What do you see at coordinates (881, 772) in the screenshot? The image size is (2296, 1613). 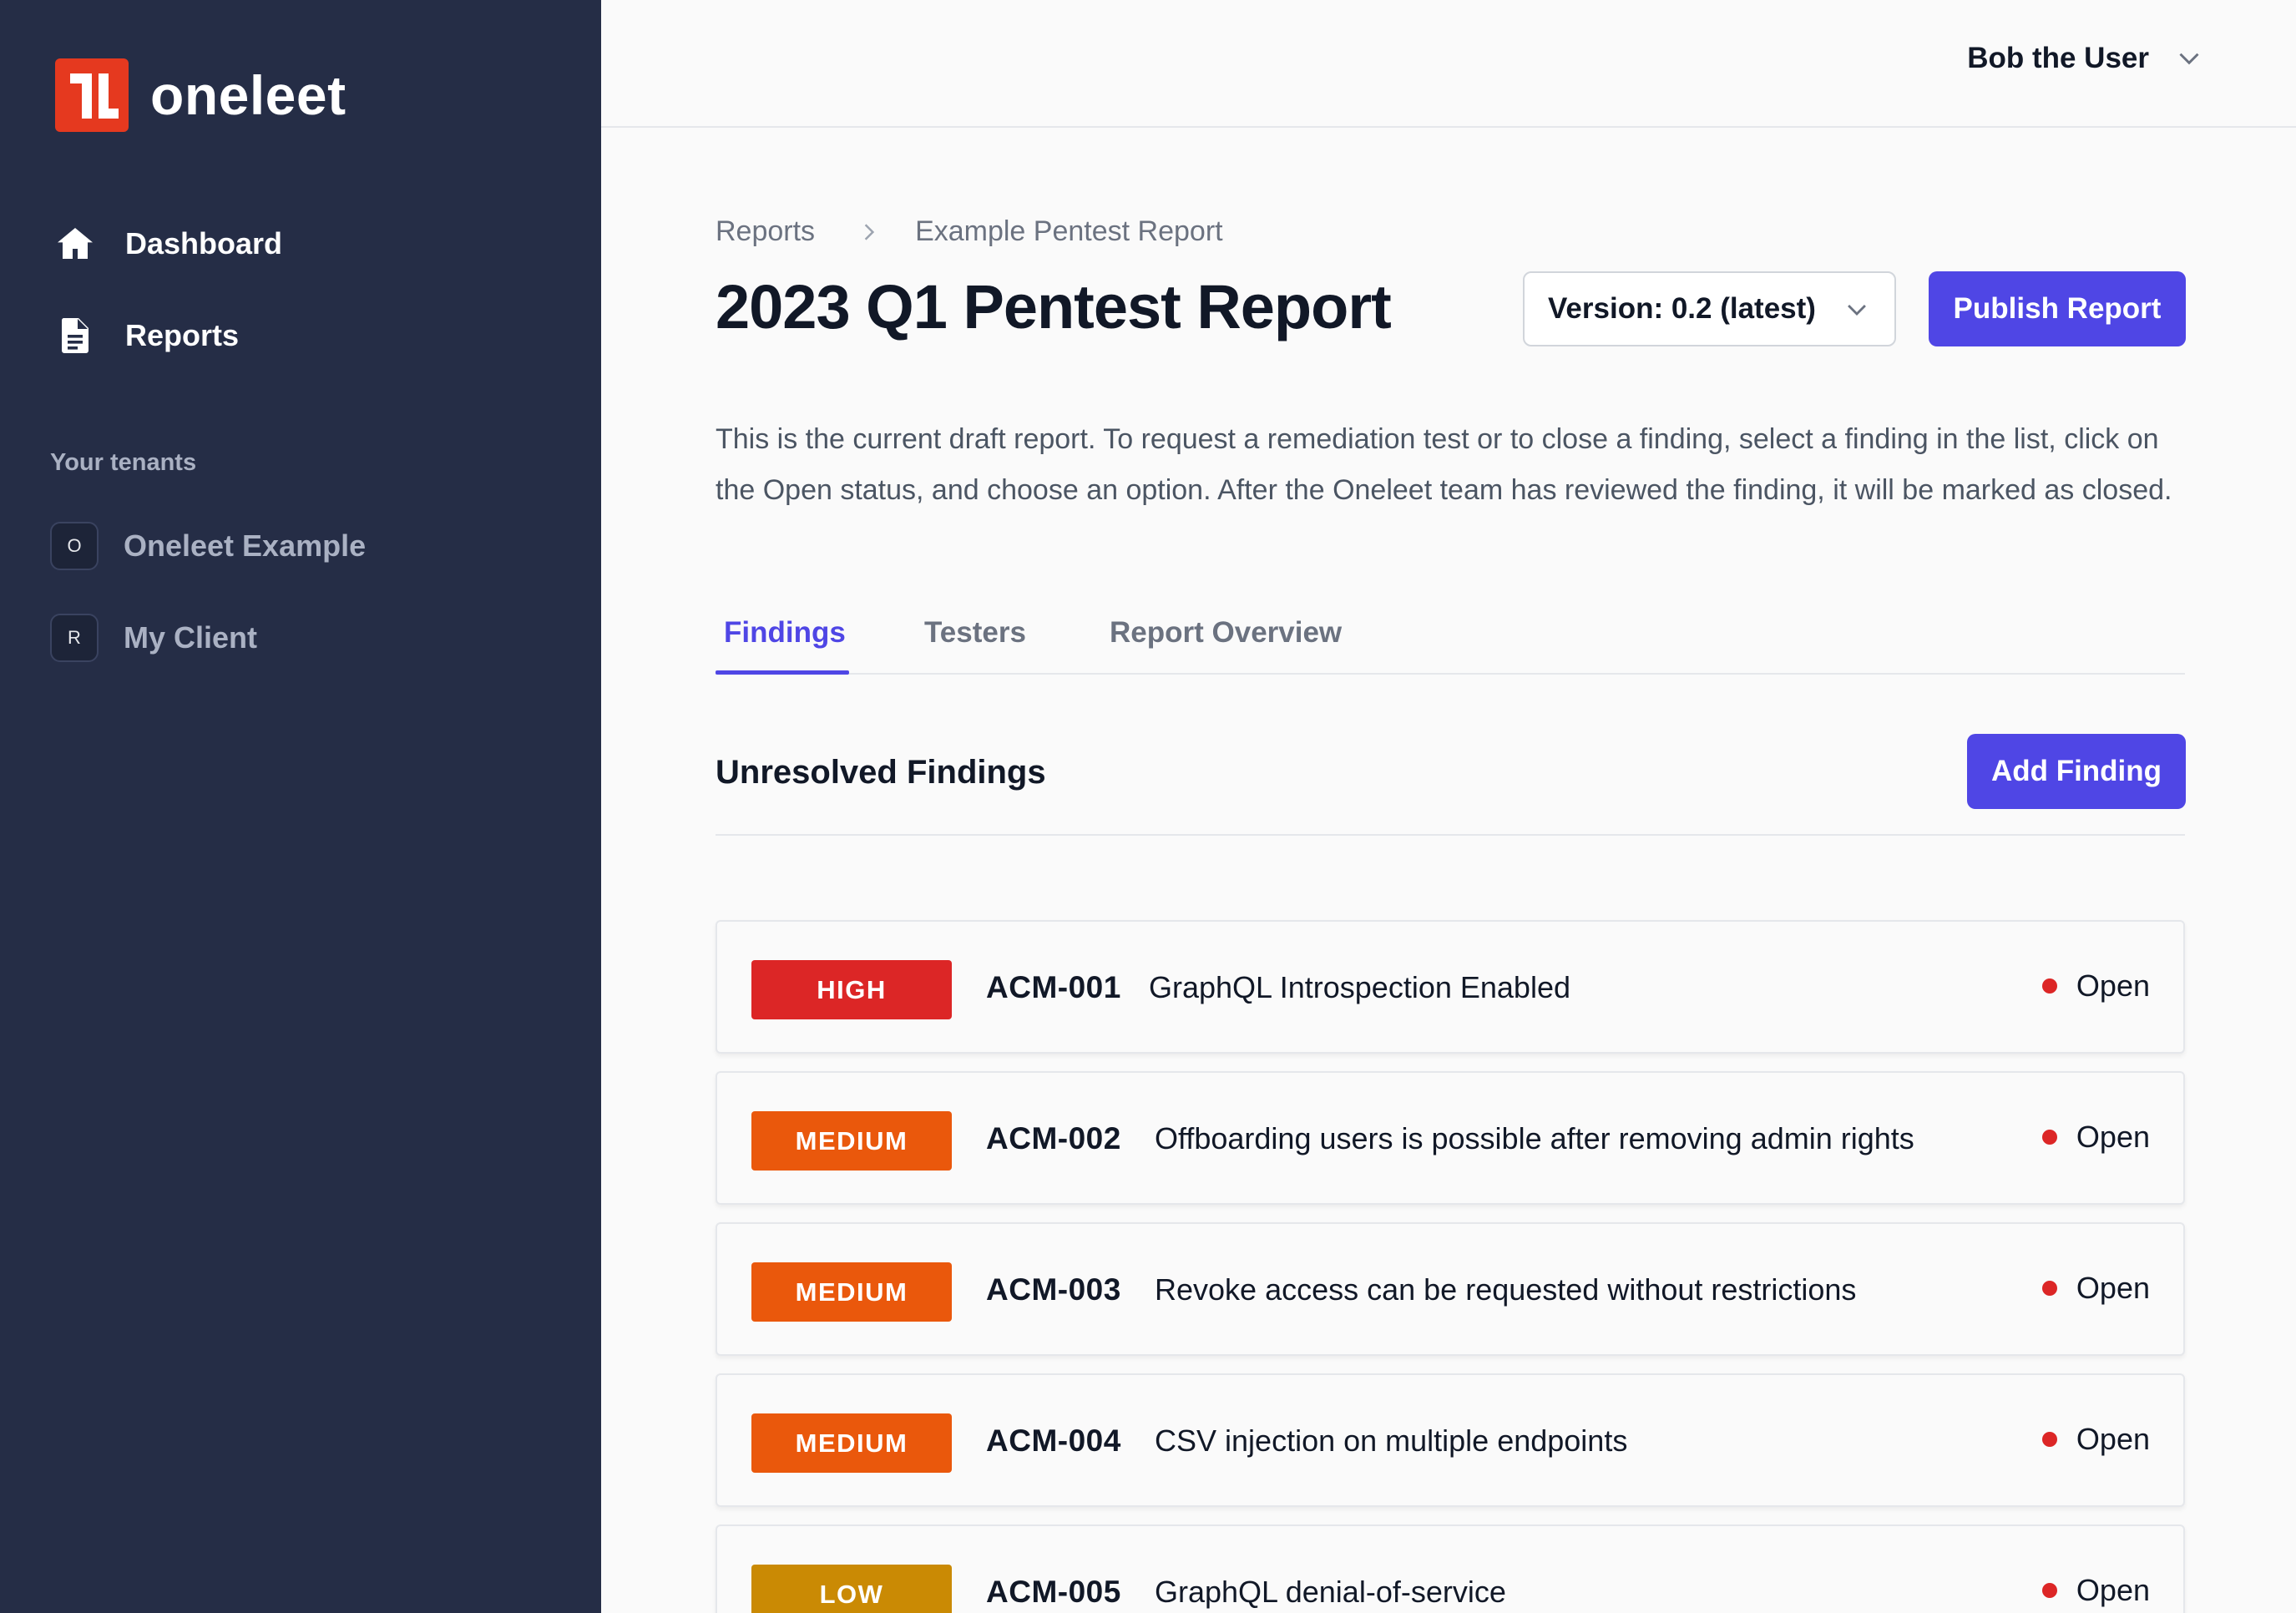 I see `section-title: Unresolved Findings` at bounding box center [881, 772].